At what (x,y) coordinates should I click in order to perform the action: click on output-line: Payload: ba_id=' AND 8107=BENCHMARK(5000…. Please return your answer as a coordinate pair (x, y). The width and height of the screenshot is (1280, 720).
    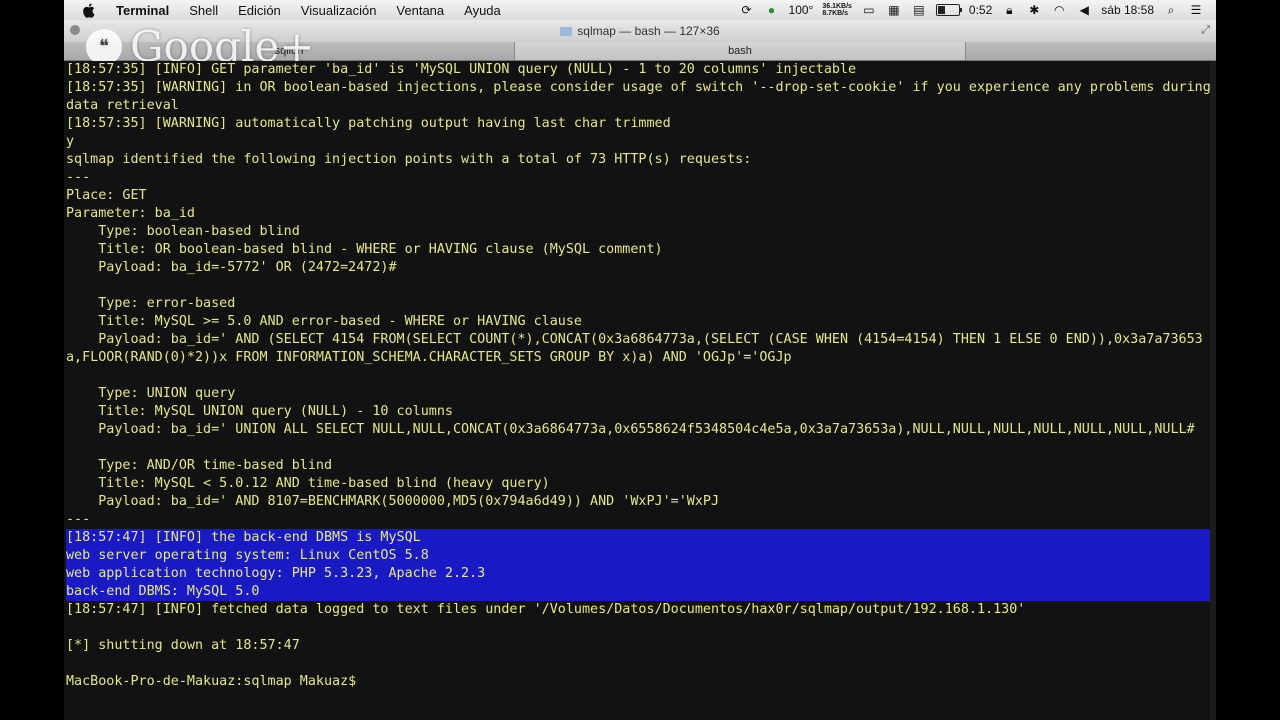
    Looking at the image, I should click on (393, 501).